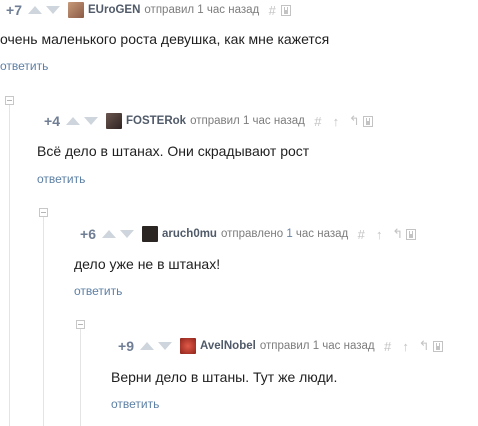 This screenshot has height=426, width=478. What do you see at coordinates (173, 151) in the screenshot?
I see `comment-text: Всё дело в штанах. Они скрадывают рост` at bounding box center [173, 151].